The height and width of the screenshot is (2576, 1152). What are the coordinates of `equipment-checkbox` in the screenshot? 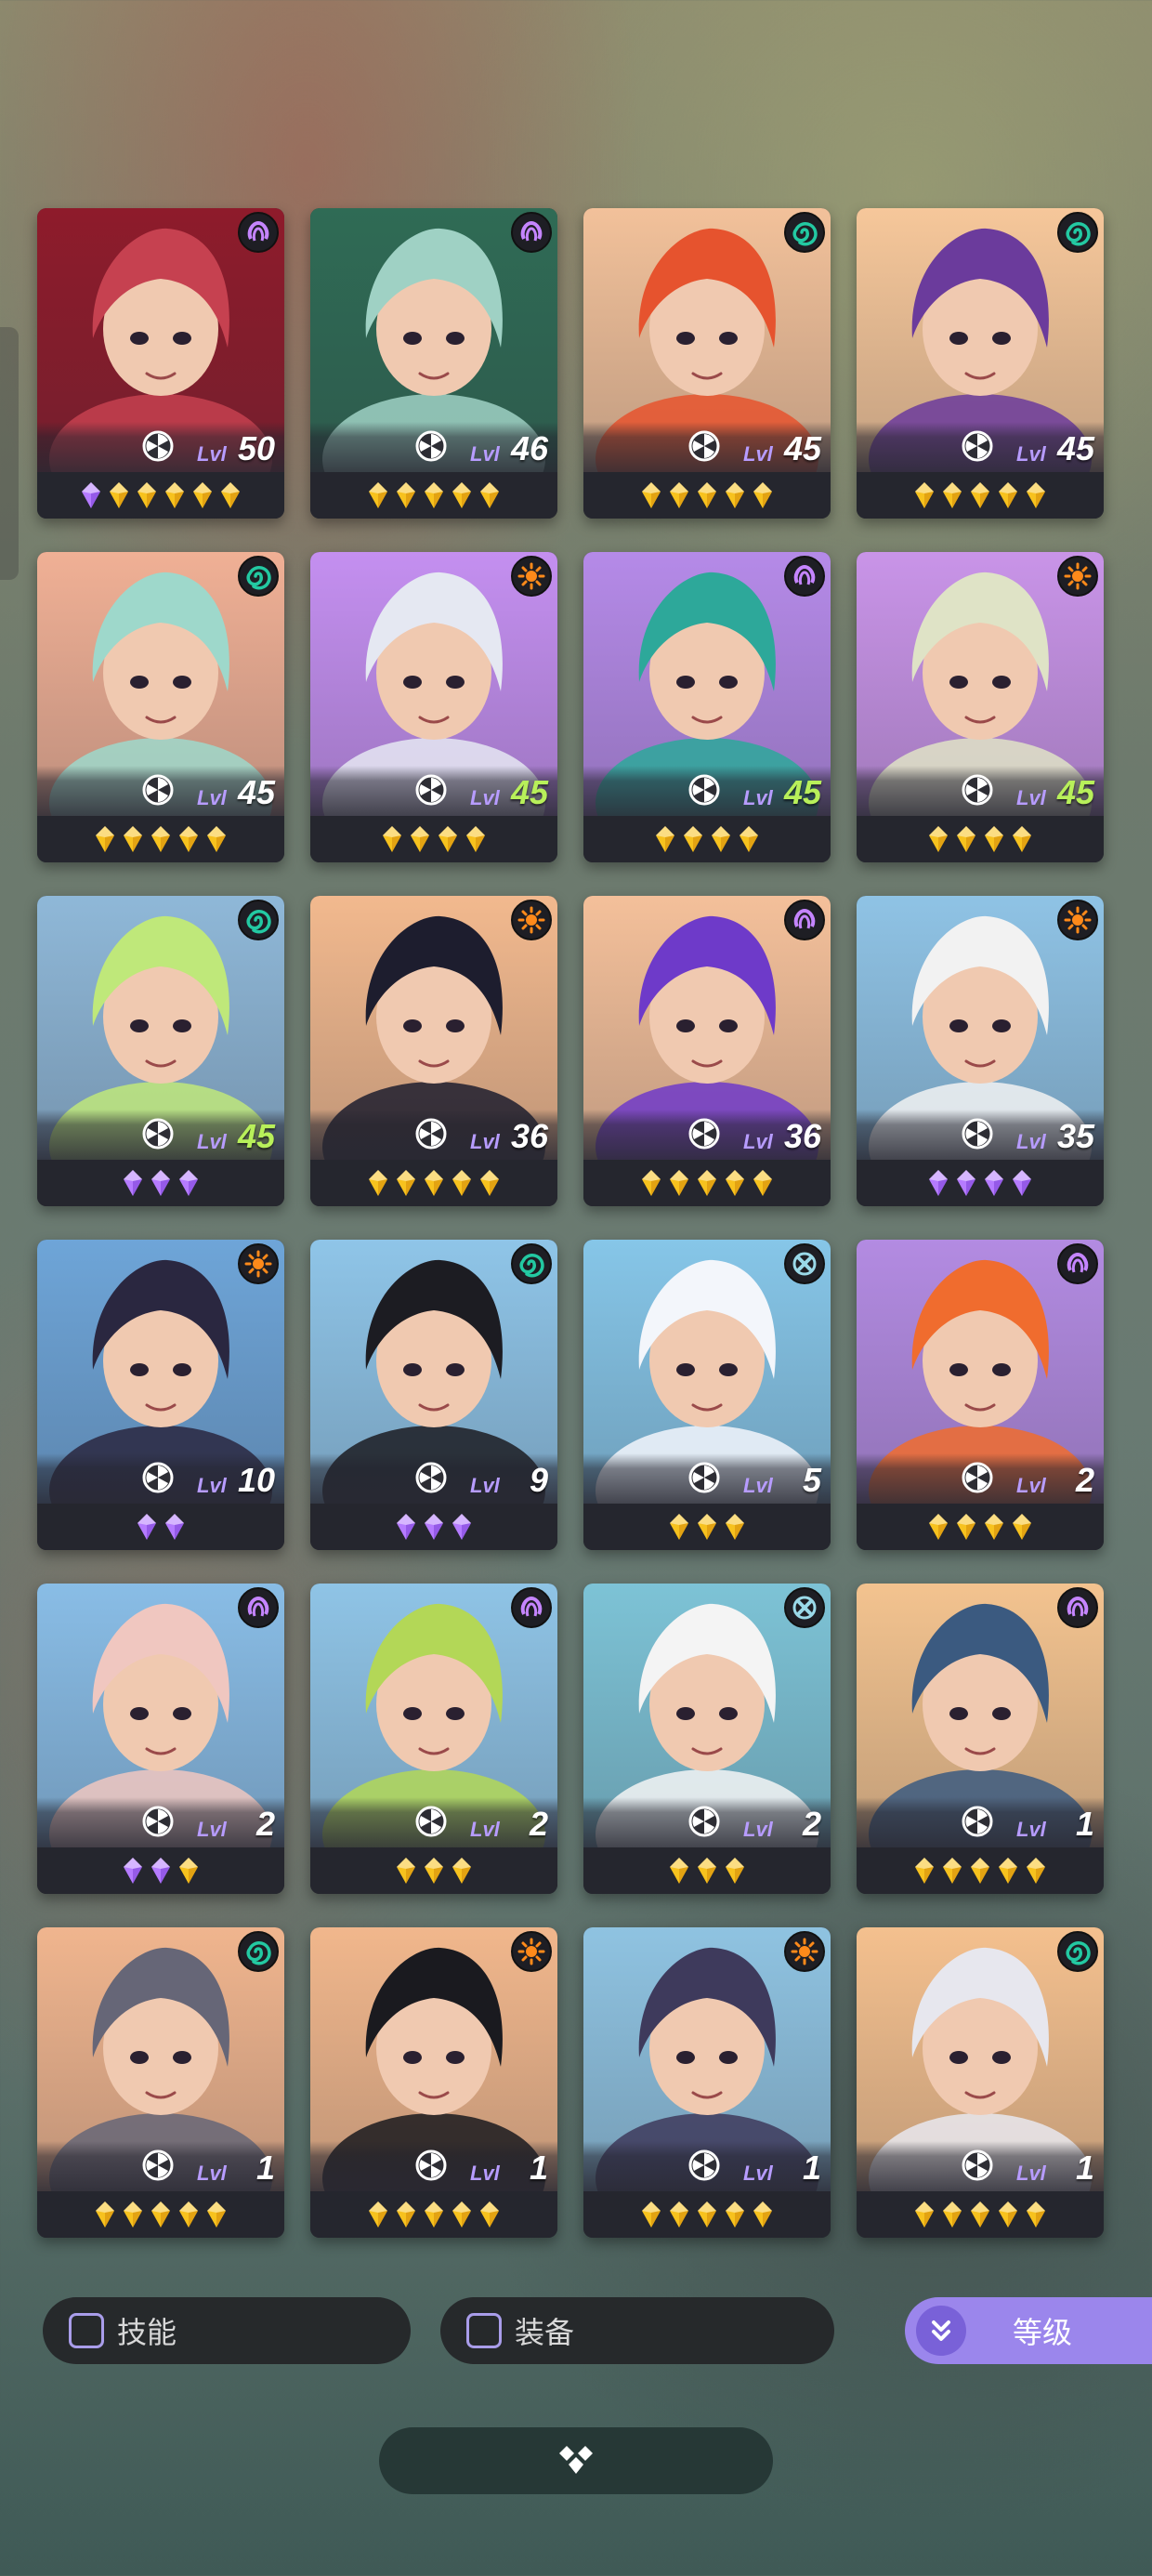 It's located at (484, 2330).